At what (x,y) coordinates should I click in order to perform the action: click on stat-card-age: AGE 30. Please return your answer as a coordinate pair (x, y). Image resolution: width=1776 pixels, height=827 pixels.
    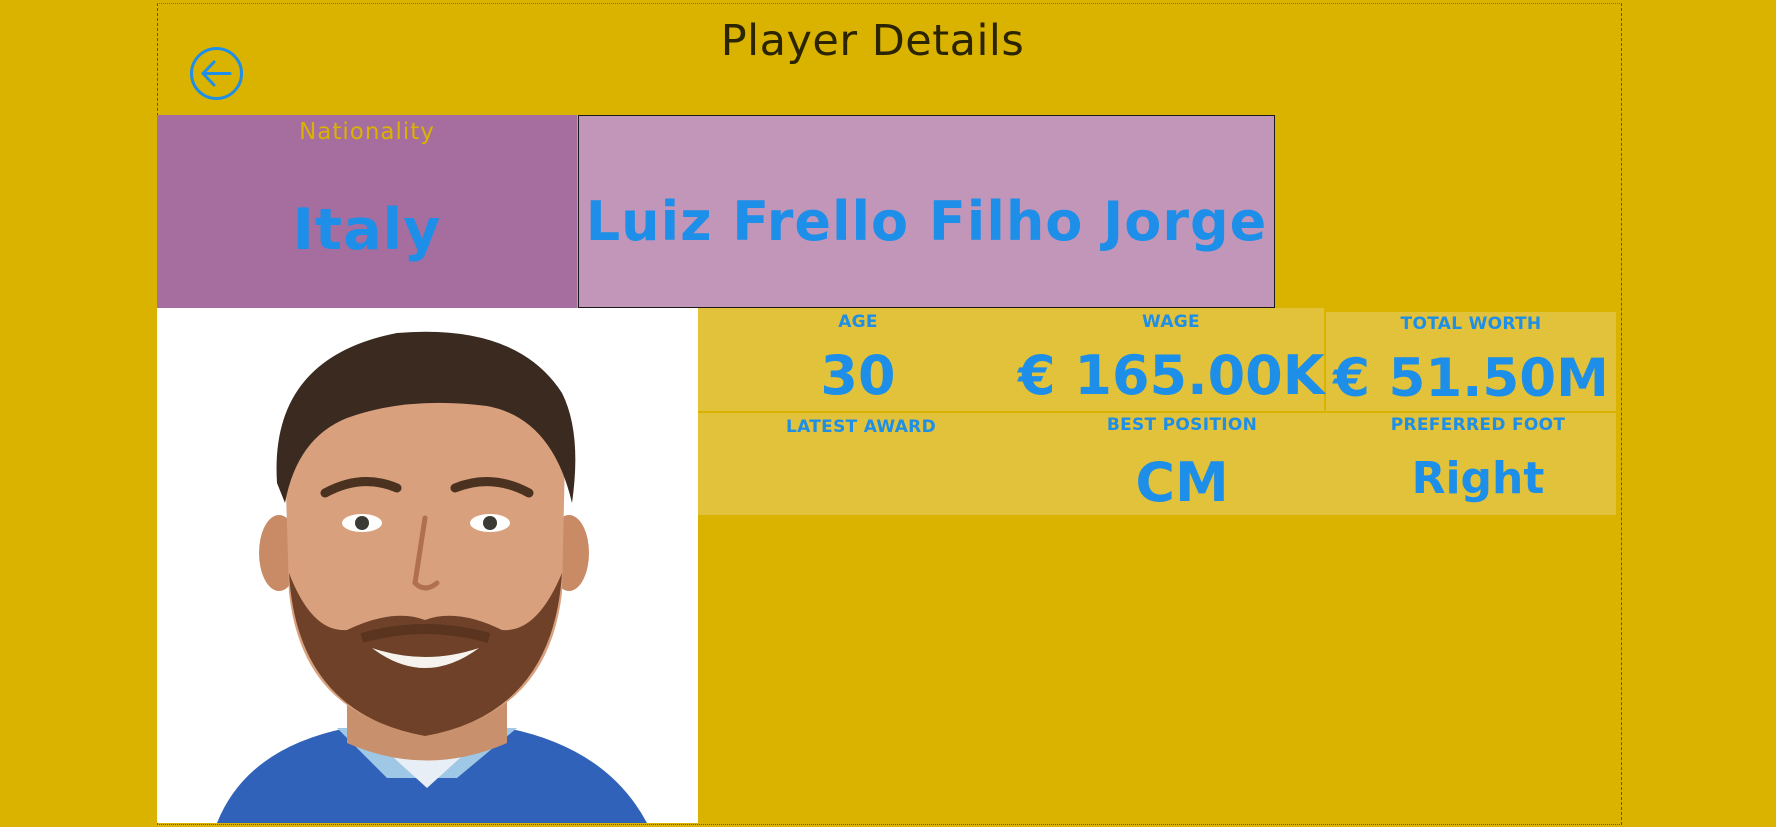
    Looking at the image, I should click on (858, 359).